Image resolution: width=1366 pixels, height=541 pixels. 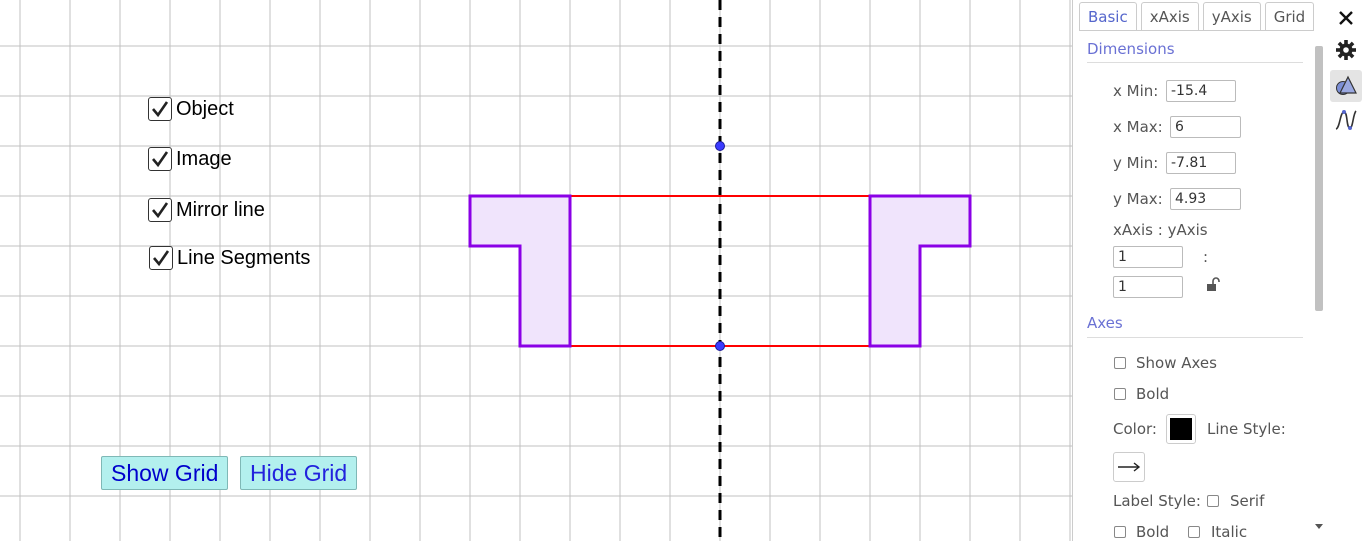 What do you see at coordinates (1201, 91) in the screenshot?
I see `xmin-field` at bounding box center [1201, 91].